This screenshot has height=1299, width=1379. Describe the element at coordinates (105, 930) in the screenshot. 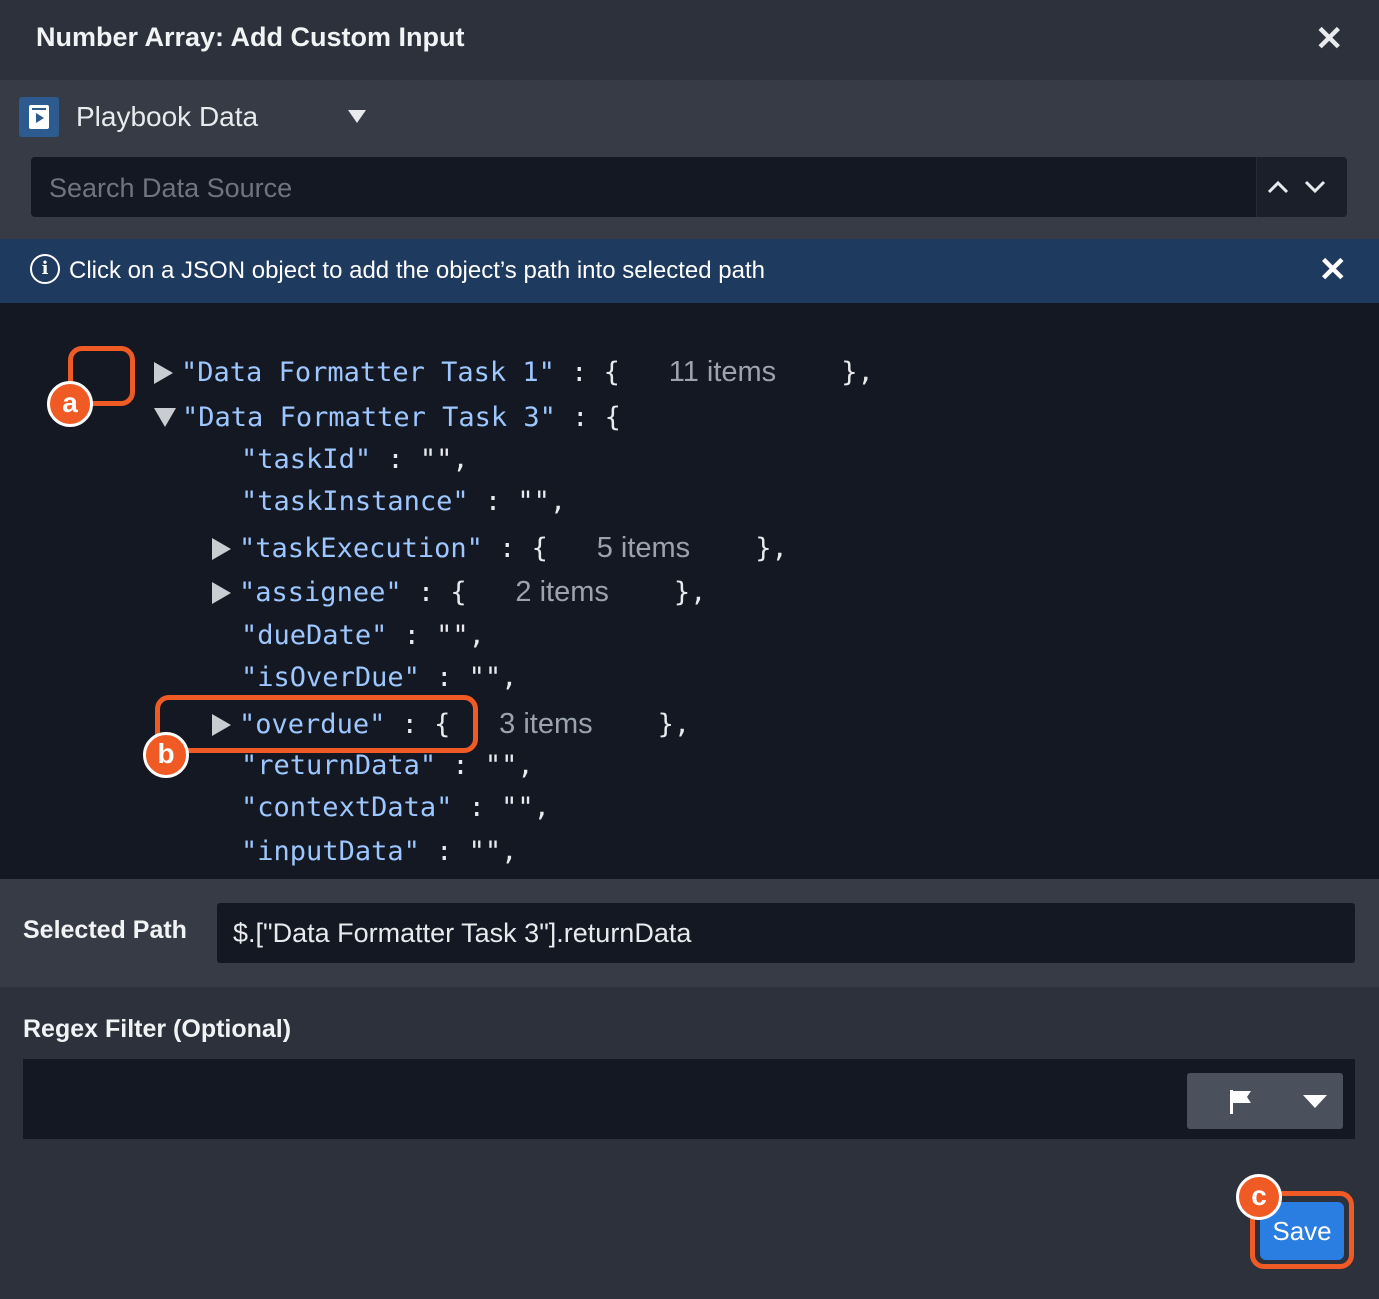

I see `selected-path-label: Selected Path` at that location.